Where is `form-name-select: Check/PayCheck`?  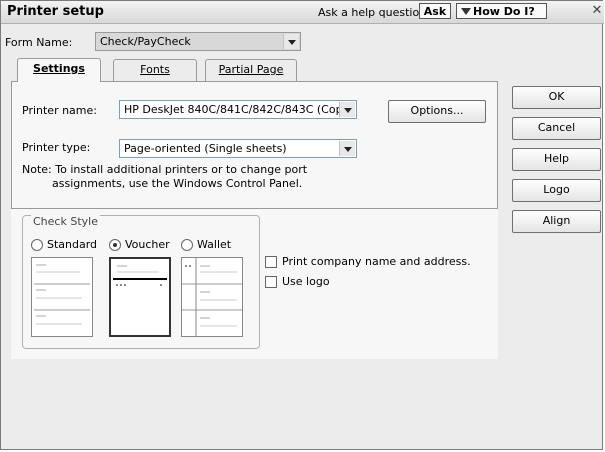
form-name-select: Check/PayCheck is located at coordinates (198, 41).